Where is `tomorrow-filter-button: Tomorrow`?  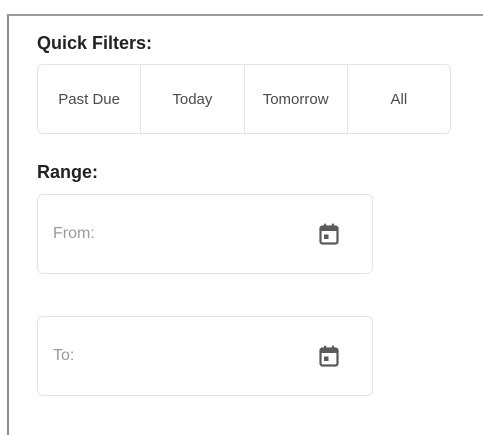 tomorrow-filter-button: Tomorrow is located at coordinates (296, 99).